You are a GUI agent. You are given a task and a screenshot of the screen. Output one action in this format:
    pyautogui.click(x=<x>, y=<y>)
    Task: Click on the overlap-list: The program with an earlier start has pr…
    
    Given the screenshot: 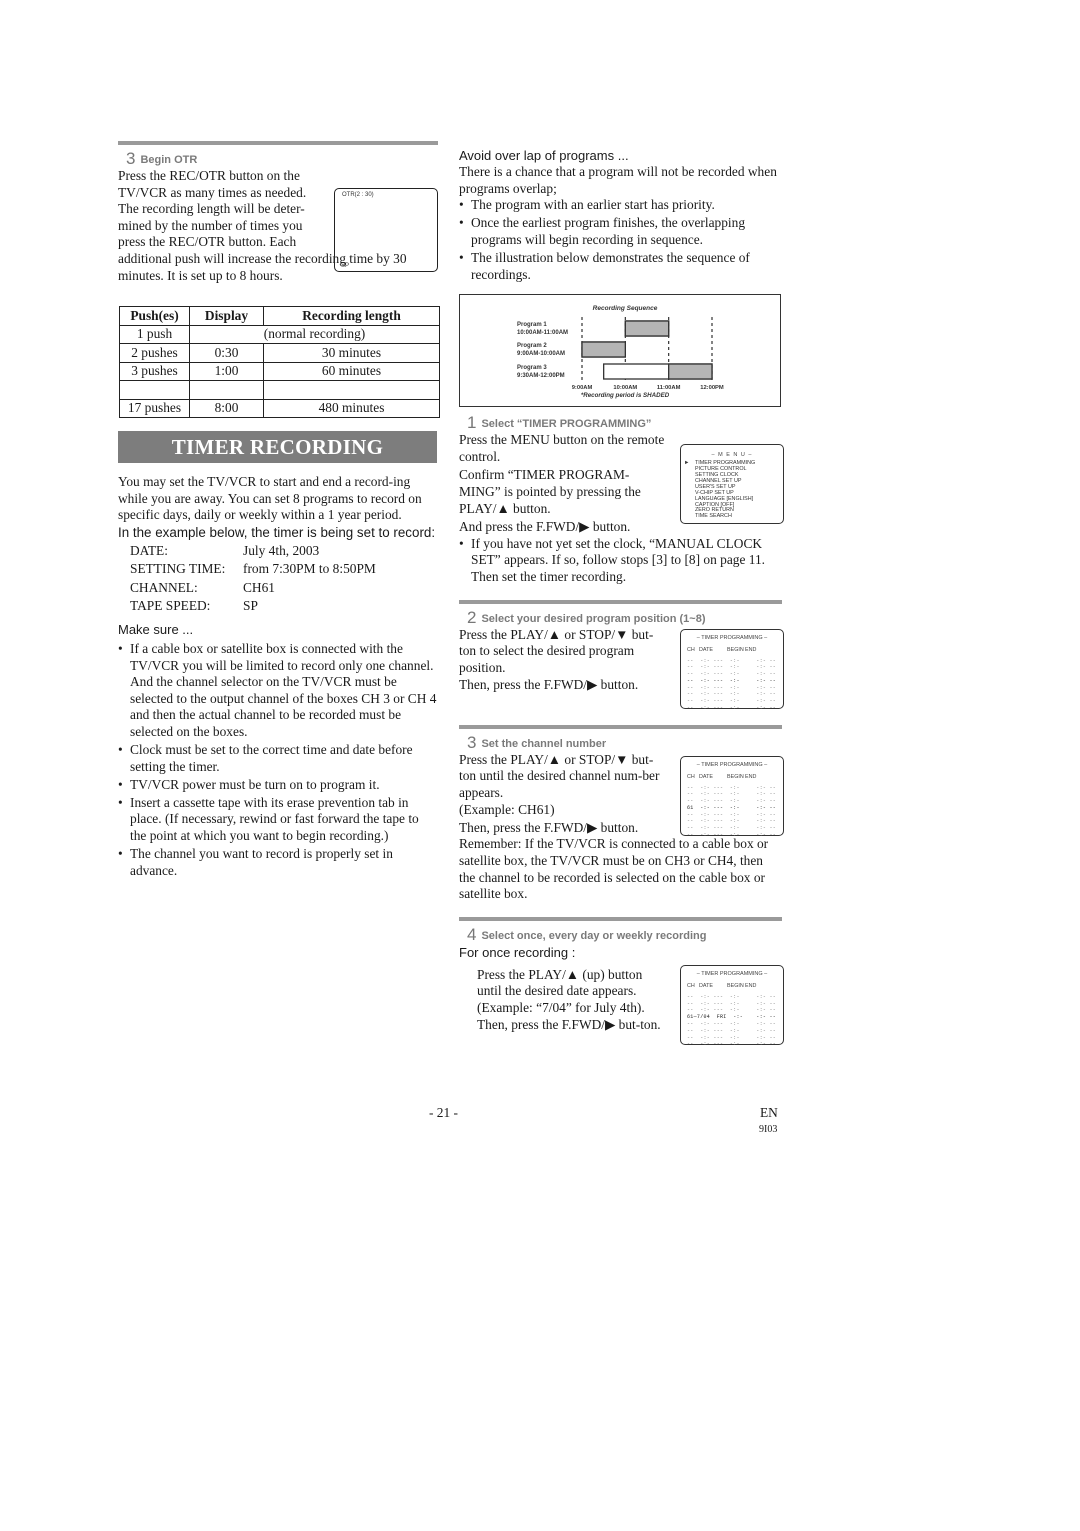 What is the action you would take?
    pyautogui.click(x=620, y=240)
    